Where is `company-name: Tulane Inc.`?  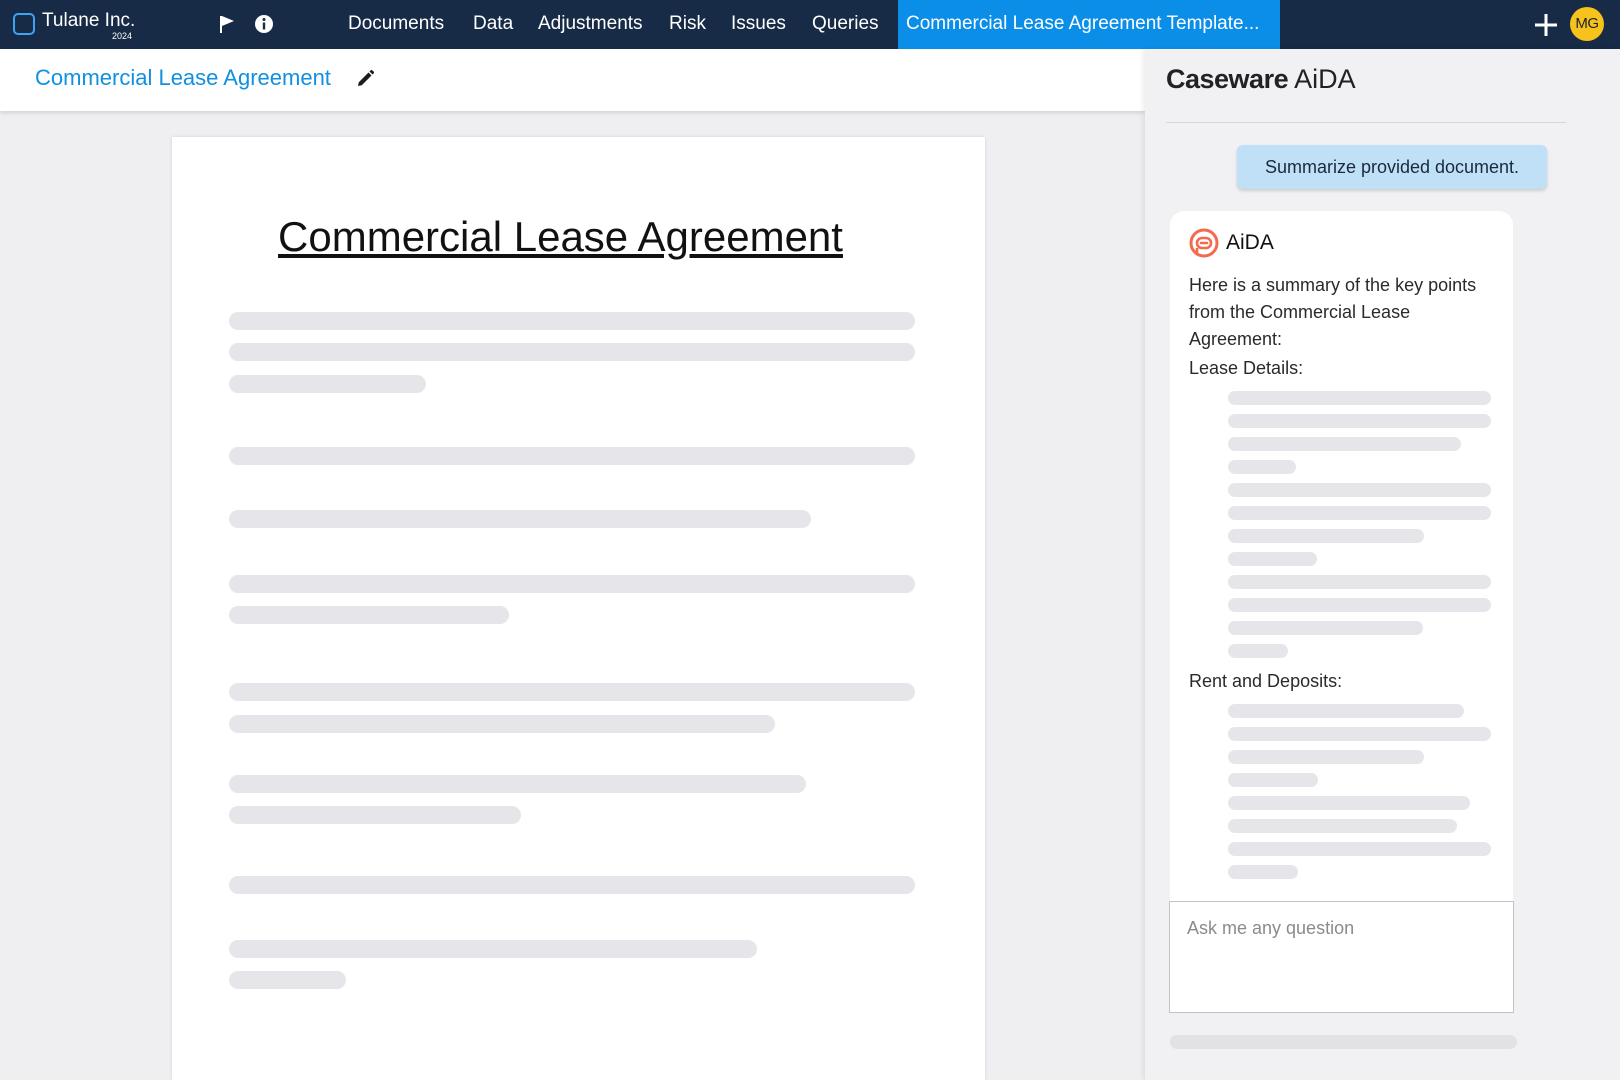
company-name: Tulane Inc. is located at coordinates (89, 20).